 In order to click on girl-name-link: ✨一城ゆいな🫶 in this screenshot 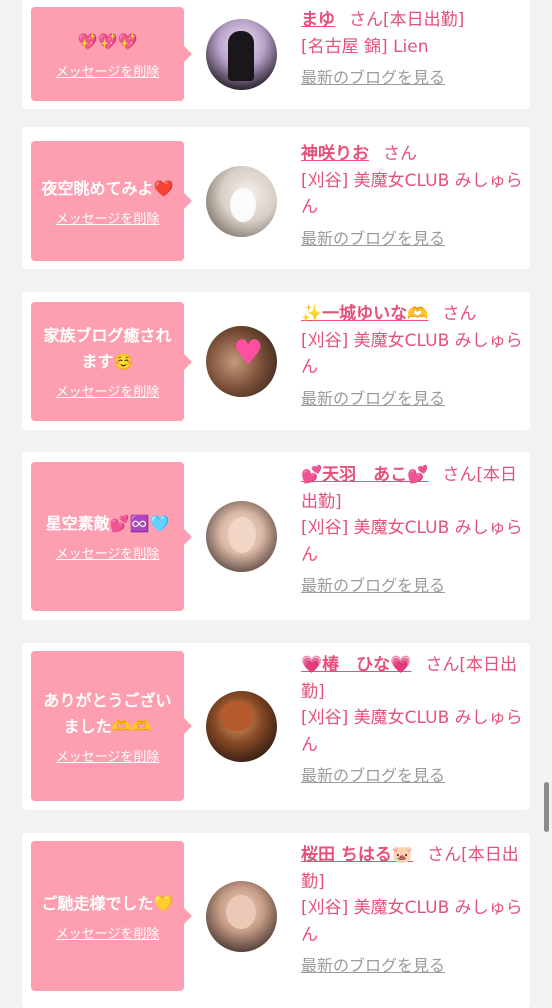, I will do `click(364, 314)`.